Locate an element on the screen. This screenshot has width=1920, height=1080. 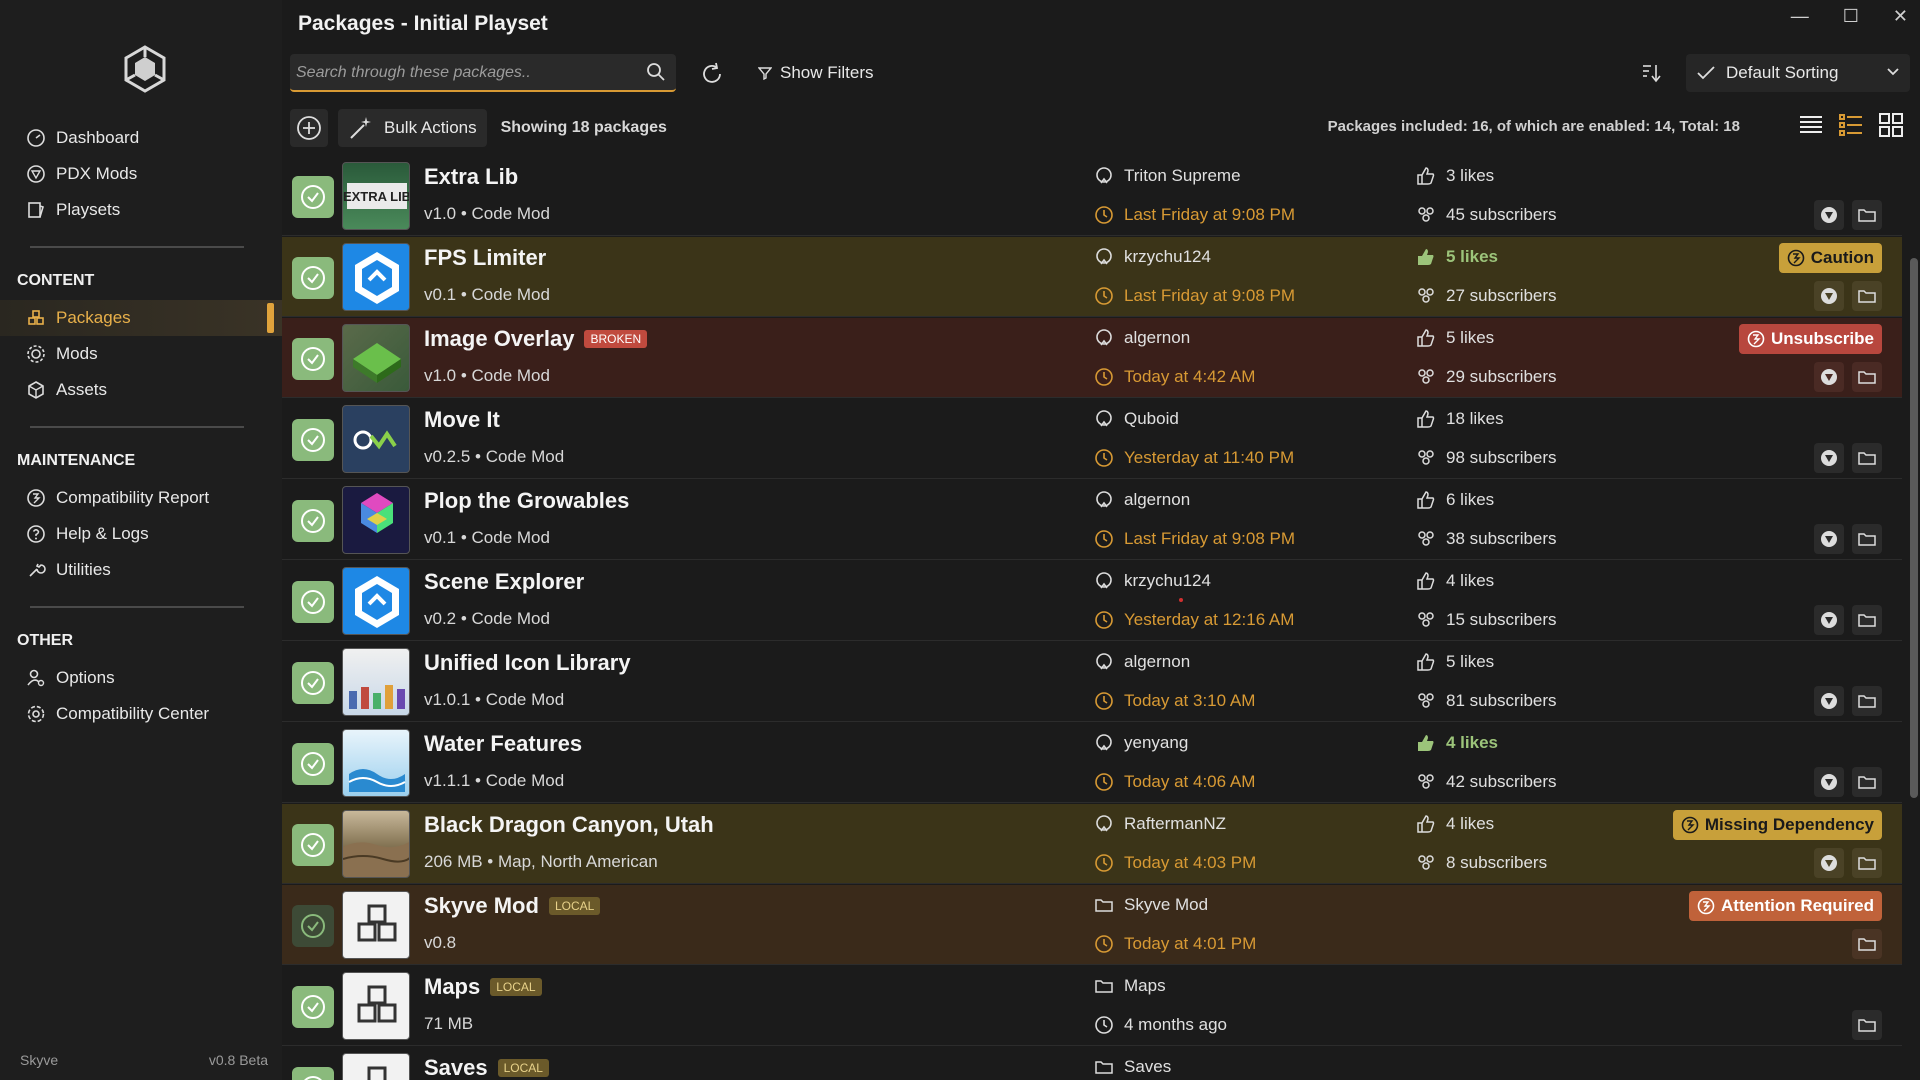
detailed-list-icon is located at coordinates (1851, 125).